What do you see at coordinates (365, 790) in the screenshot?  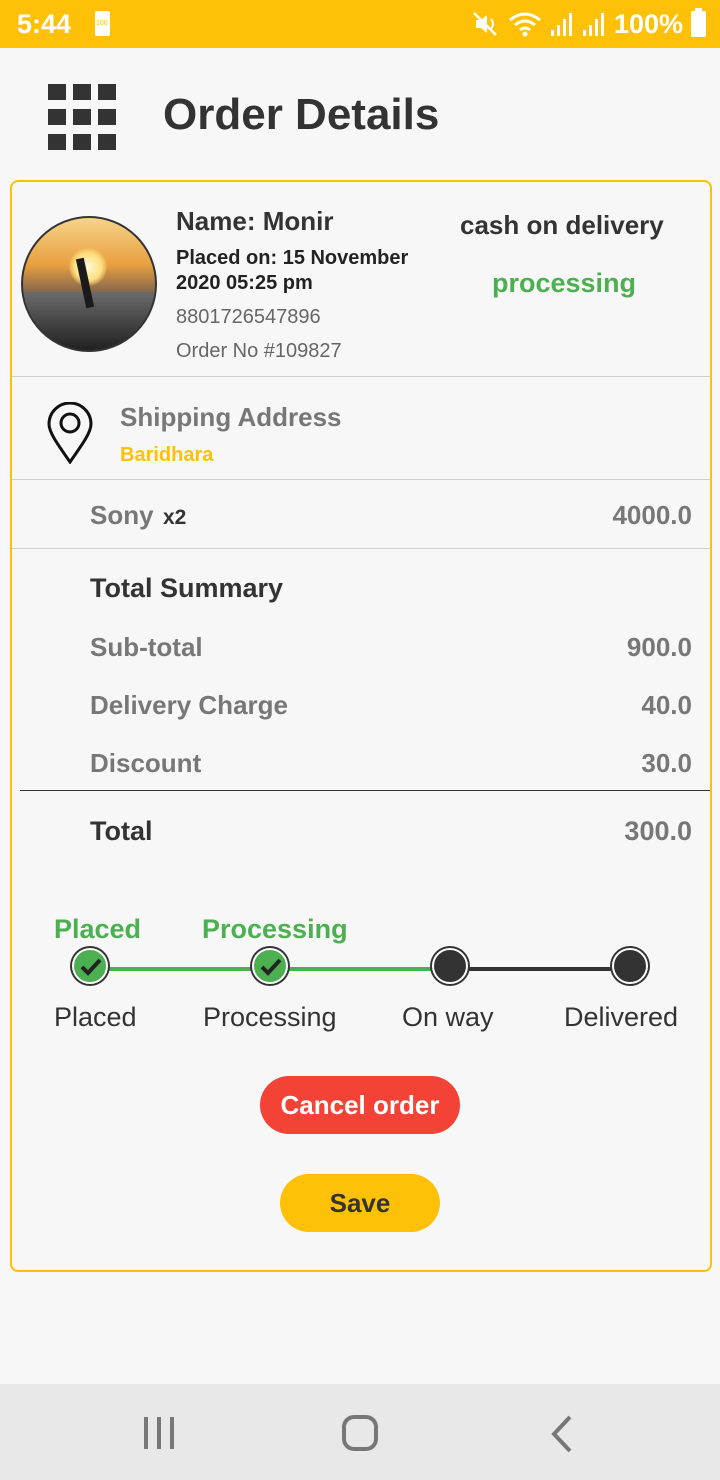 I see `summary-divider` at bounding box center [365, 790].